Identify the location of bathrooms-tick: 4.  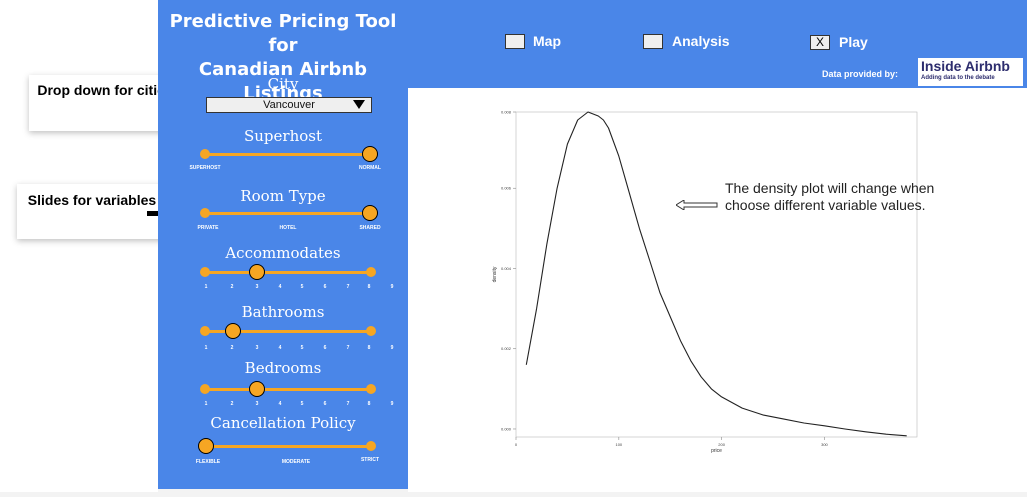
(280, 348).